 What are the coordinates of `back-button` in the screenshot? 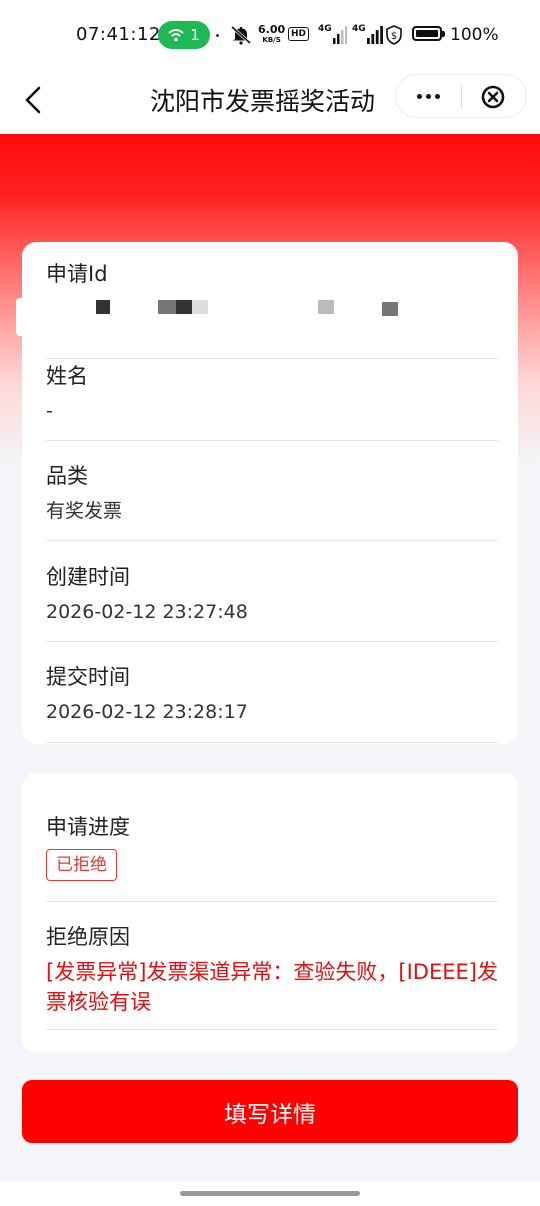 It's located at (33, 100).